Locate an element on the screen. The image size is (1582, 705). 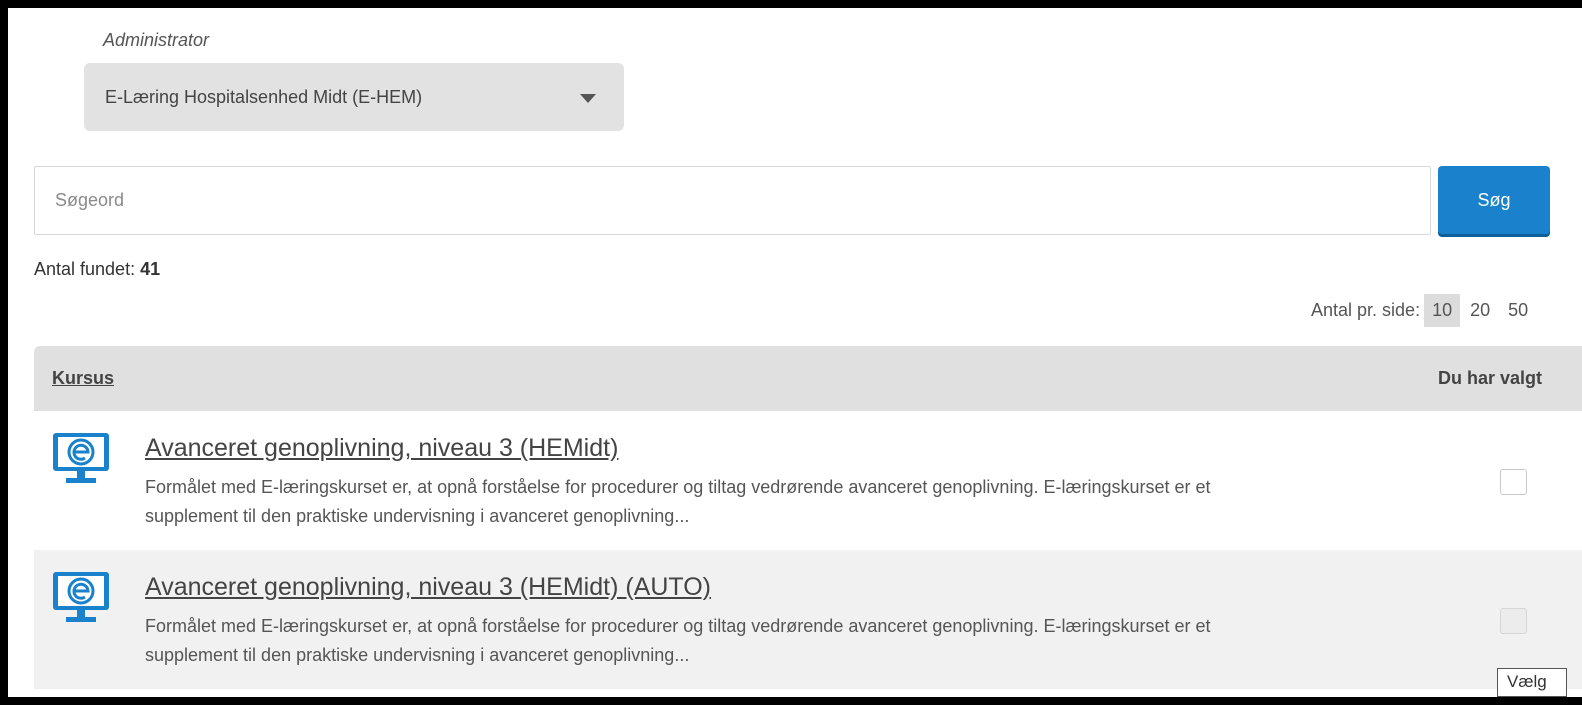
per-page-selector: Antal pr. side: 10 20 50 is located at coordinates (1423, 310).